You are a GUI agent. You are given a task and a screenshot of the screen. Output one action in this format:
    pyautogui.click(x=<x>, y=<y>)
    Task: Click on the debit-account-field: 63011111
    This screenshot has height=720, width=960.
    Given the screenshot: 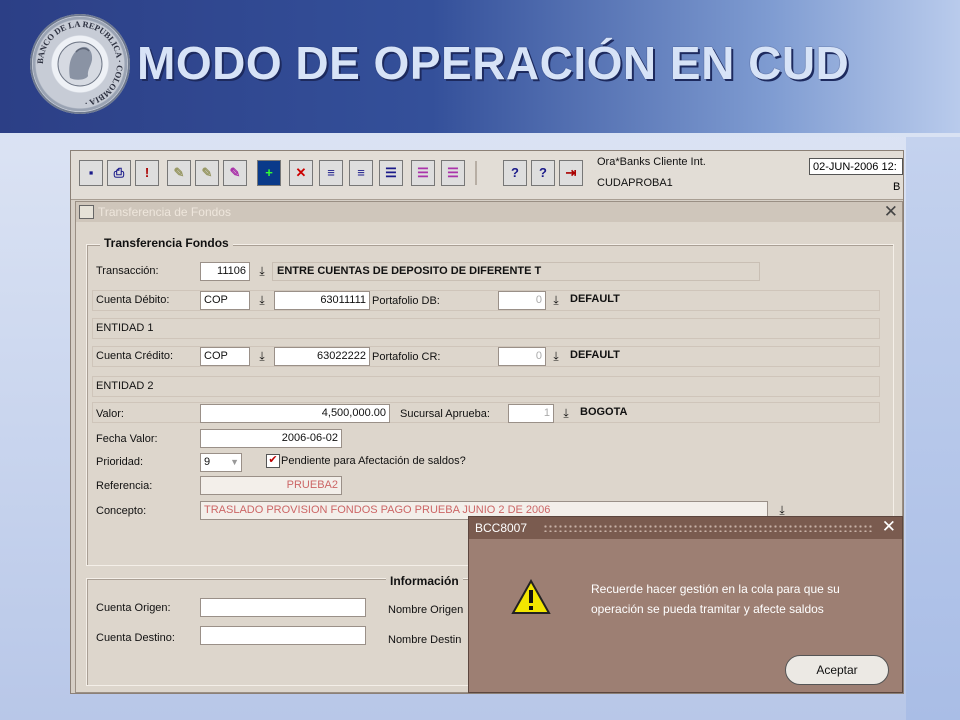 What is the action you would take?
    pyautogui.click(x=322, y=300)
    